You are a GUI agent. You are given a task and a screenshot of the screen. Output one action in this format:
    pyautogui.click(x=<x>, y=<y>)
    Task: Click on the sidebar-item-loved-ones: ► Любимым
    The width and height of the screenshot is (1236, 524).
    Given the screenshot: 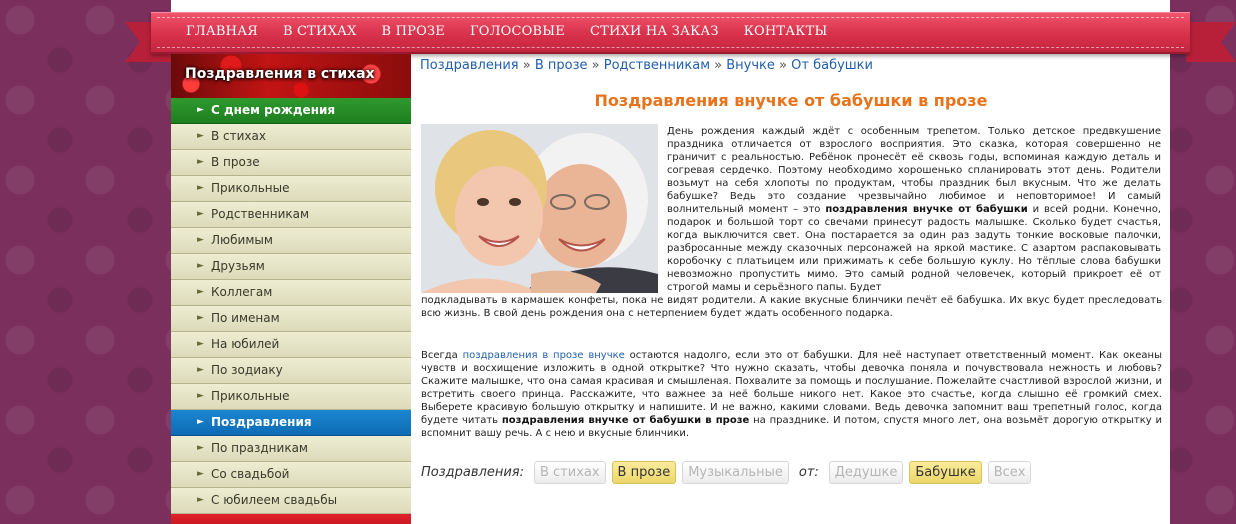 What is the action you would take?
    pyautogui.click(x=291, y=241)
    